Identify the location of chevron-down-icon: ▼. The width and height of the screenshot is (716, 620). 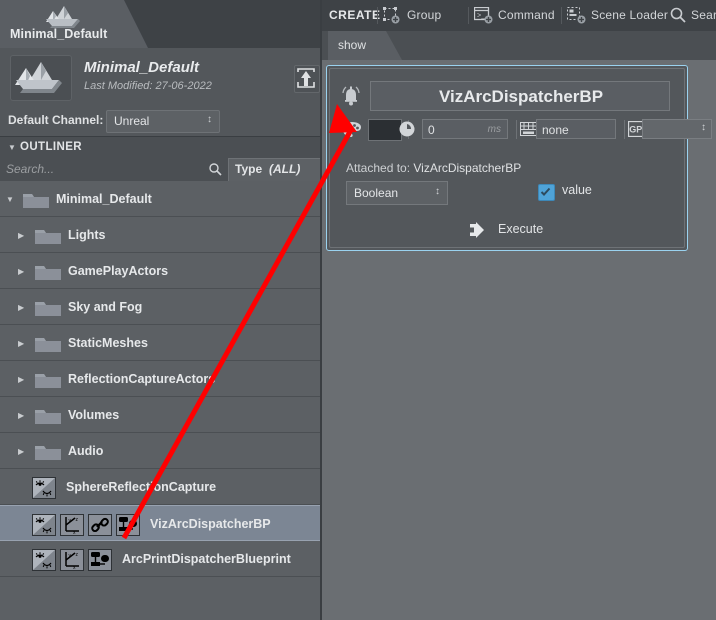
(10, 199).